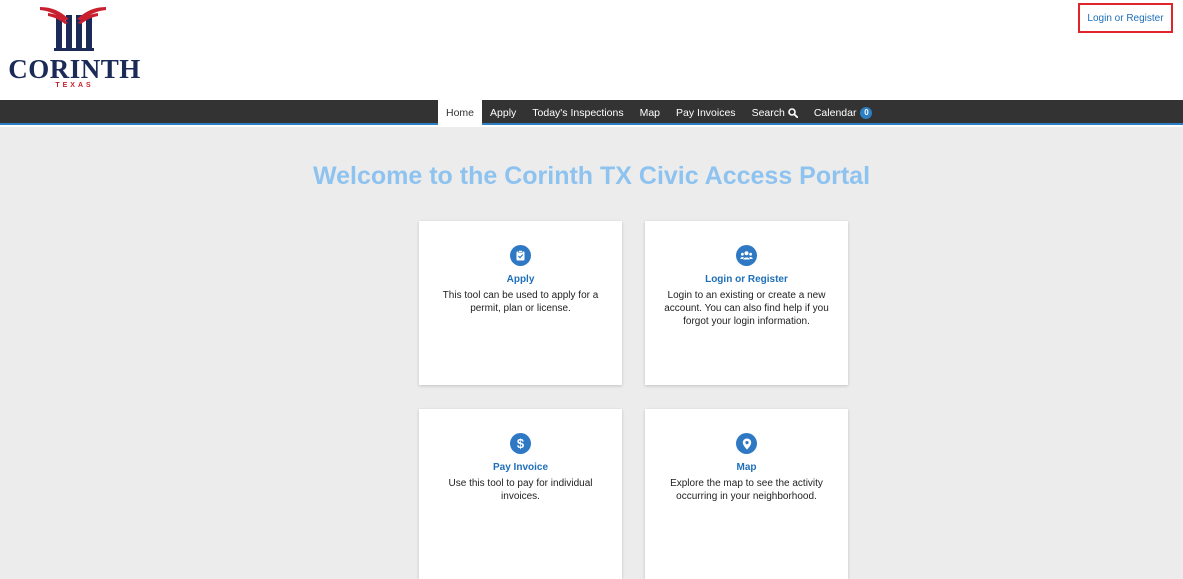  I want to click on nav-item-todays-inspections: Today's Inspections, so click(577, 112).